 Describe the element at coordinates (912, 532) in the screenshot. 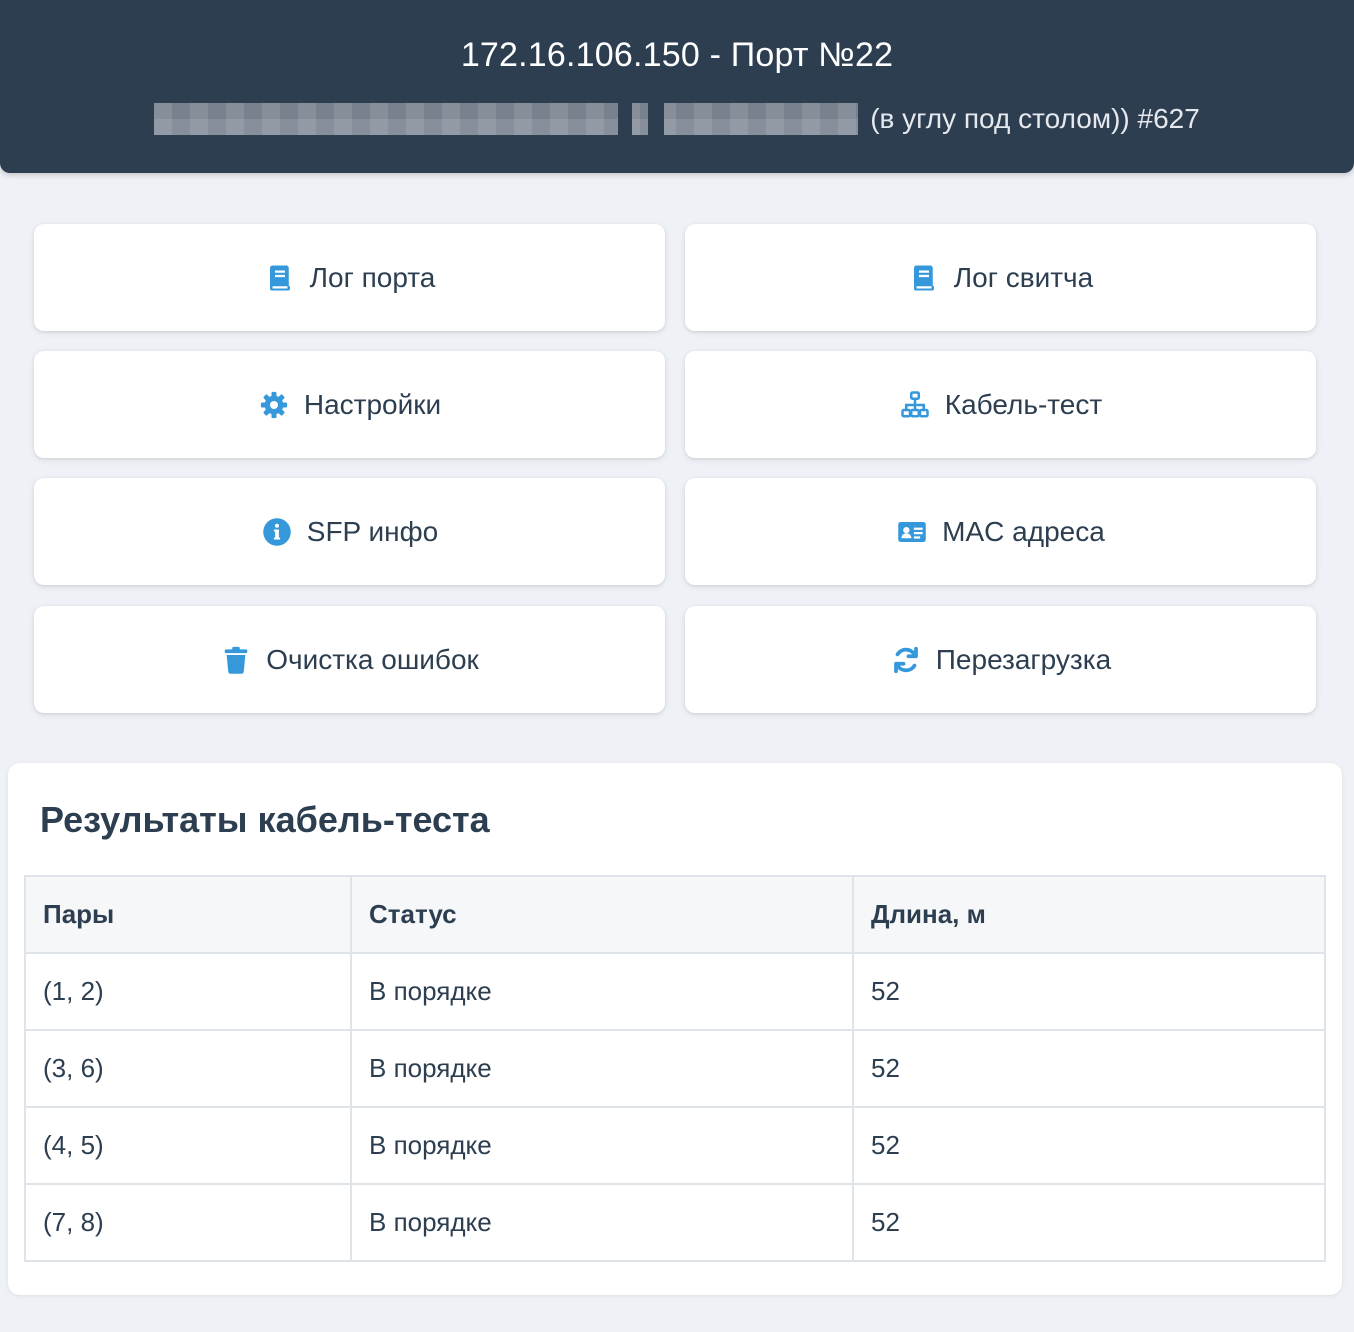

I see `id-card-icon` at that location.